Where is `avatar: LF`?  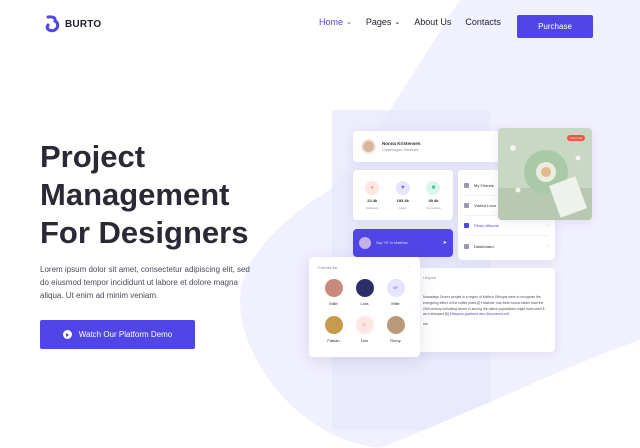 avatar: LF is located at coordinates (364, 325).